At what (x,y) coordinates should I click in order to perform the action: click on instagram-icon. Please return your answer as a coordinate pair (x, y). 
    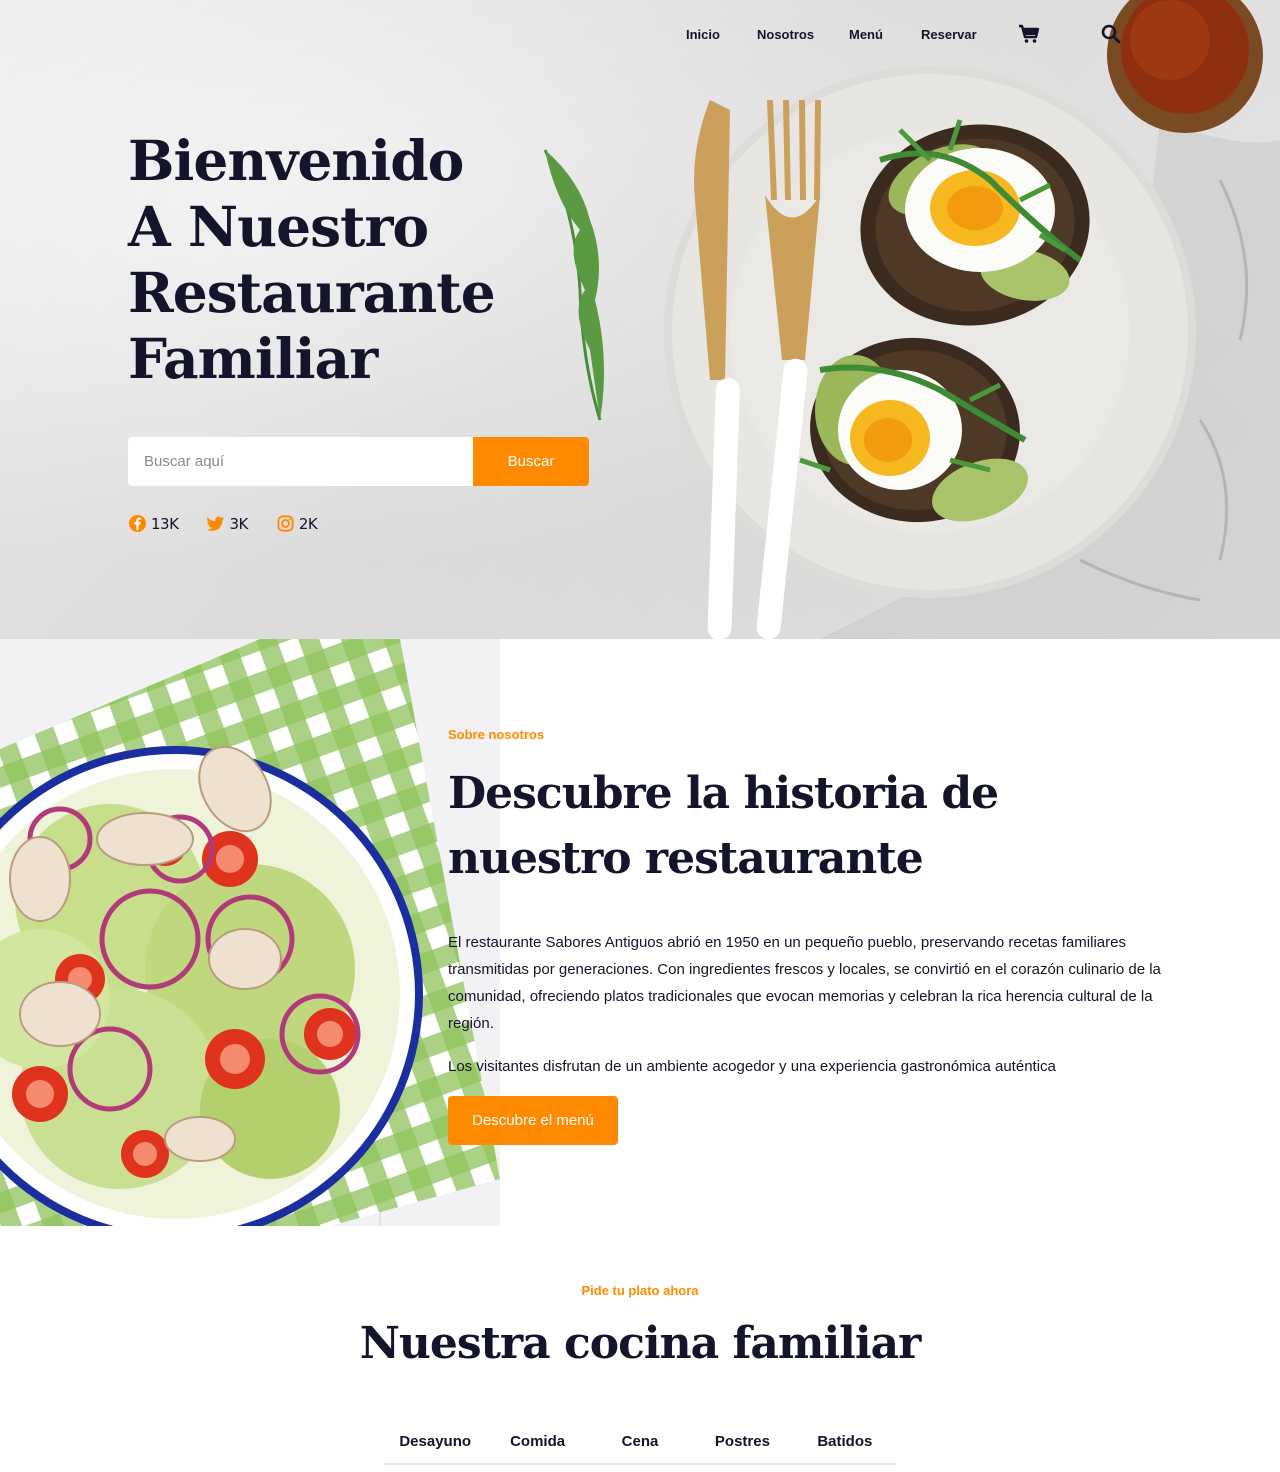
    Looking at the image, I should click on (285, 523).